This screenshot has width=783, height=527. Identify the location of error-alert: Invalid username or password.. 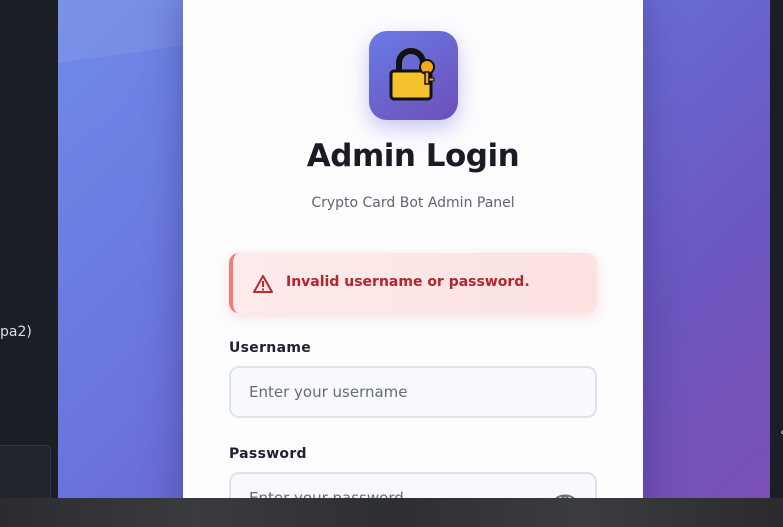
(413, 283).